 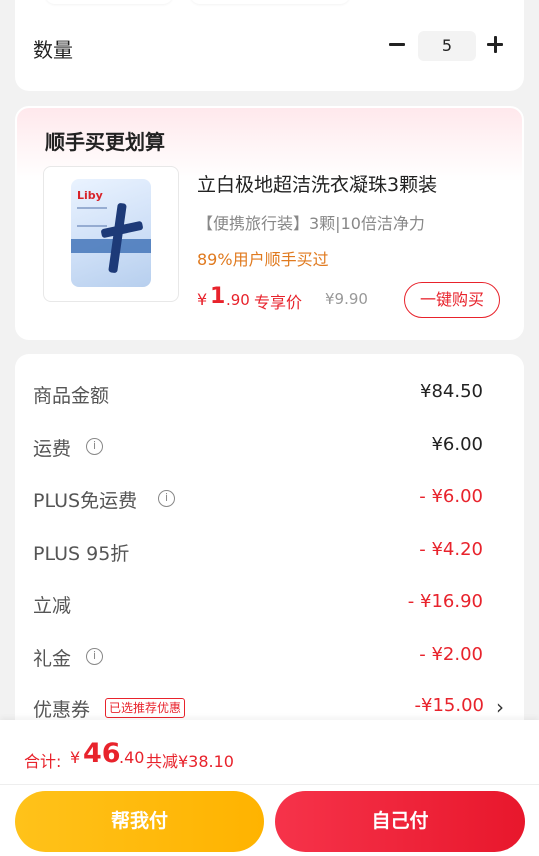 What do you see at coordinates (202, 299) in the screenshot?
I see `price-currency: ¥` at bounding box center [202, 299].